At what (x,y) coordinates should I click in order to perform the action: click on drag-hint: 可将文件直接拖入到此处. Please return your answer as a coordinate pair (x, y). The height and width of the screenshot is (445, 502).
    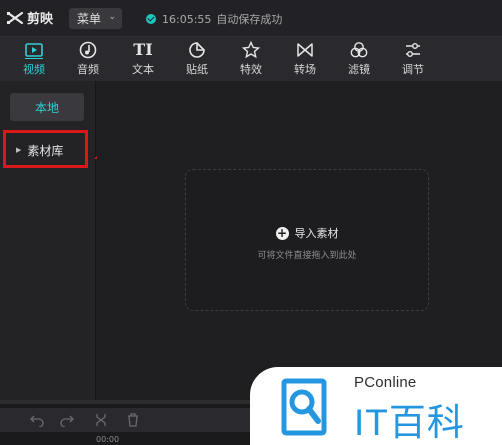
    Looking at the image, I should click on (307, 256).